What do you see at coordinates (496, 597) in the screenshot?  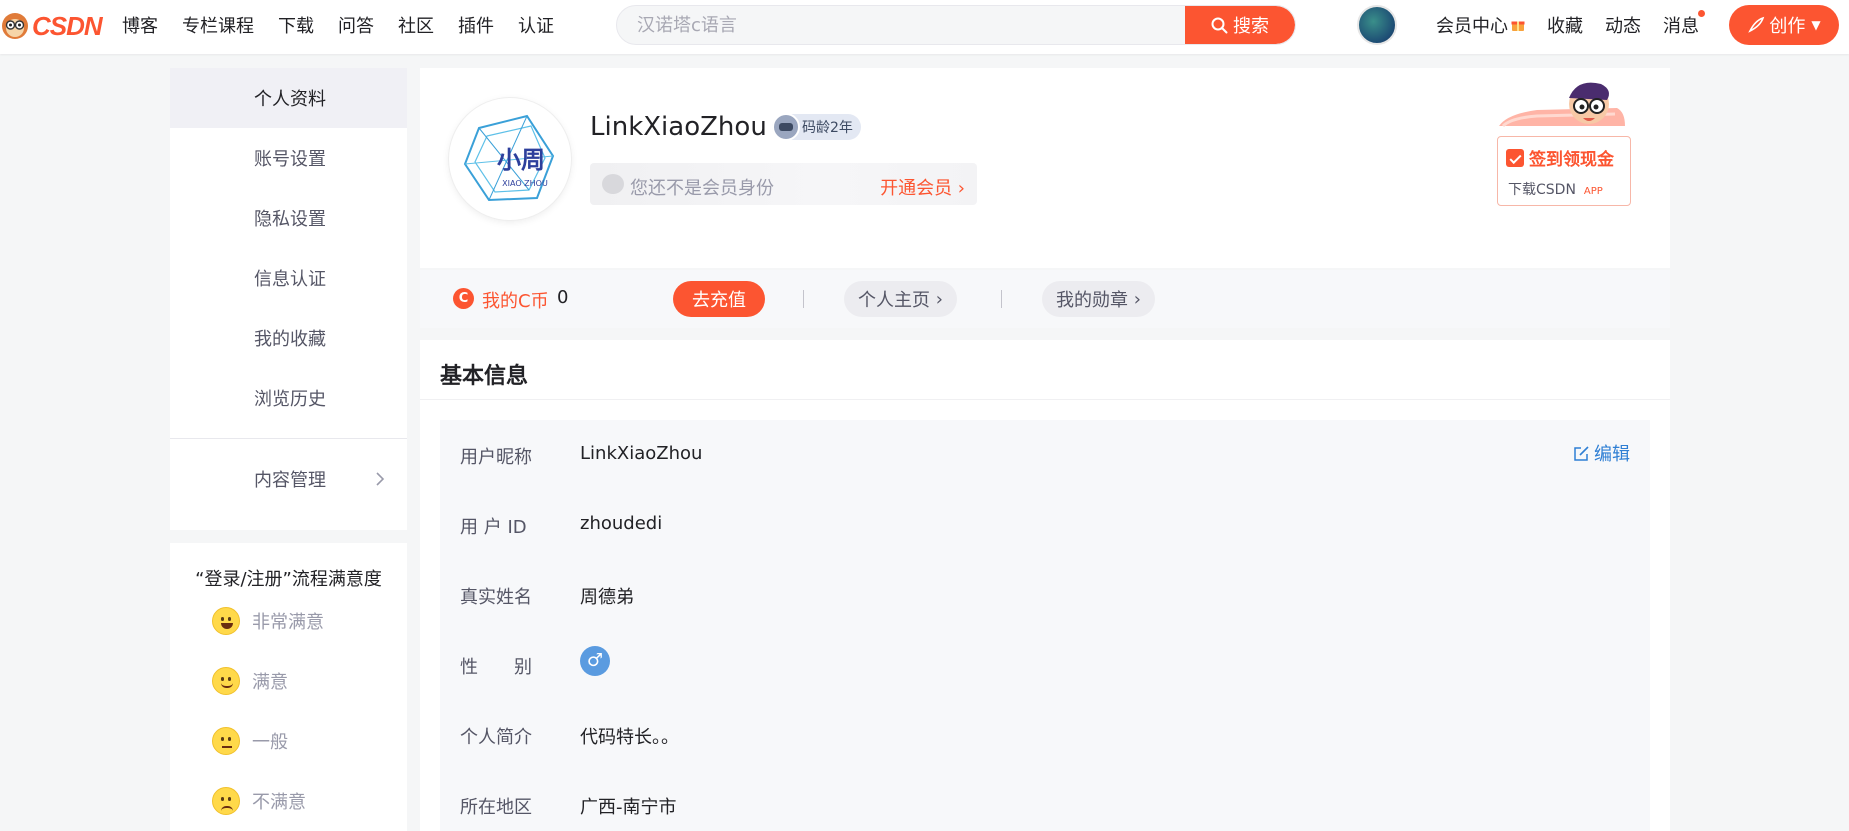 I see `row-label: 真实姓名` at bounding box center [496, 597].